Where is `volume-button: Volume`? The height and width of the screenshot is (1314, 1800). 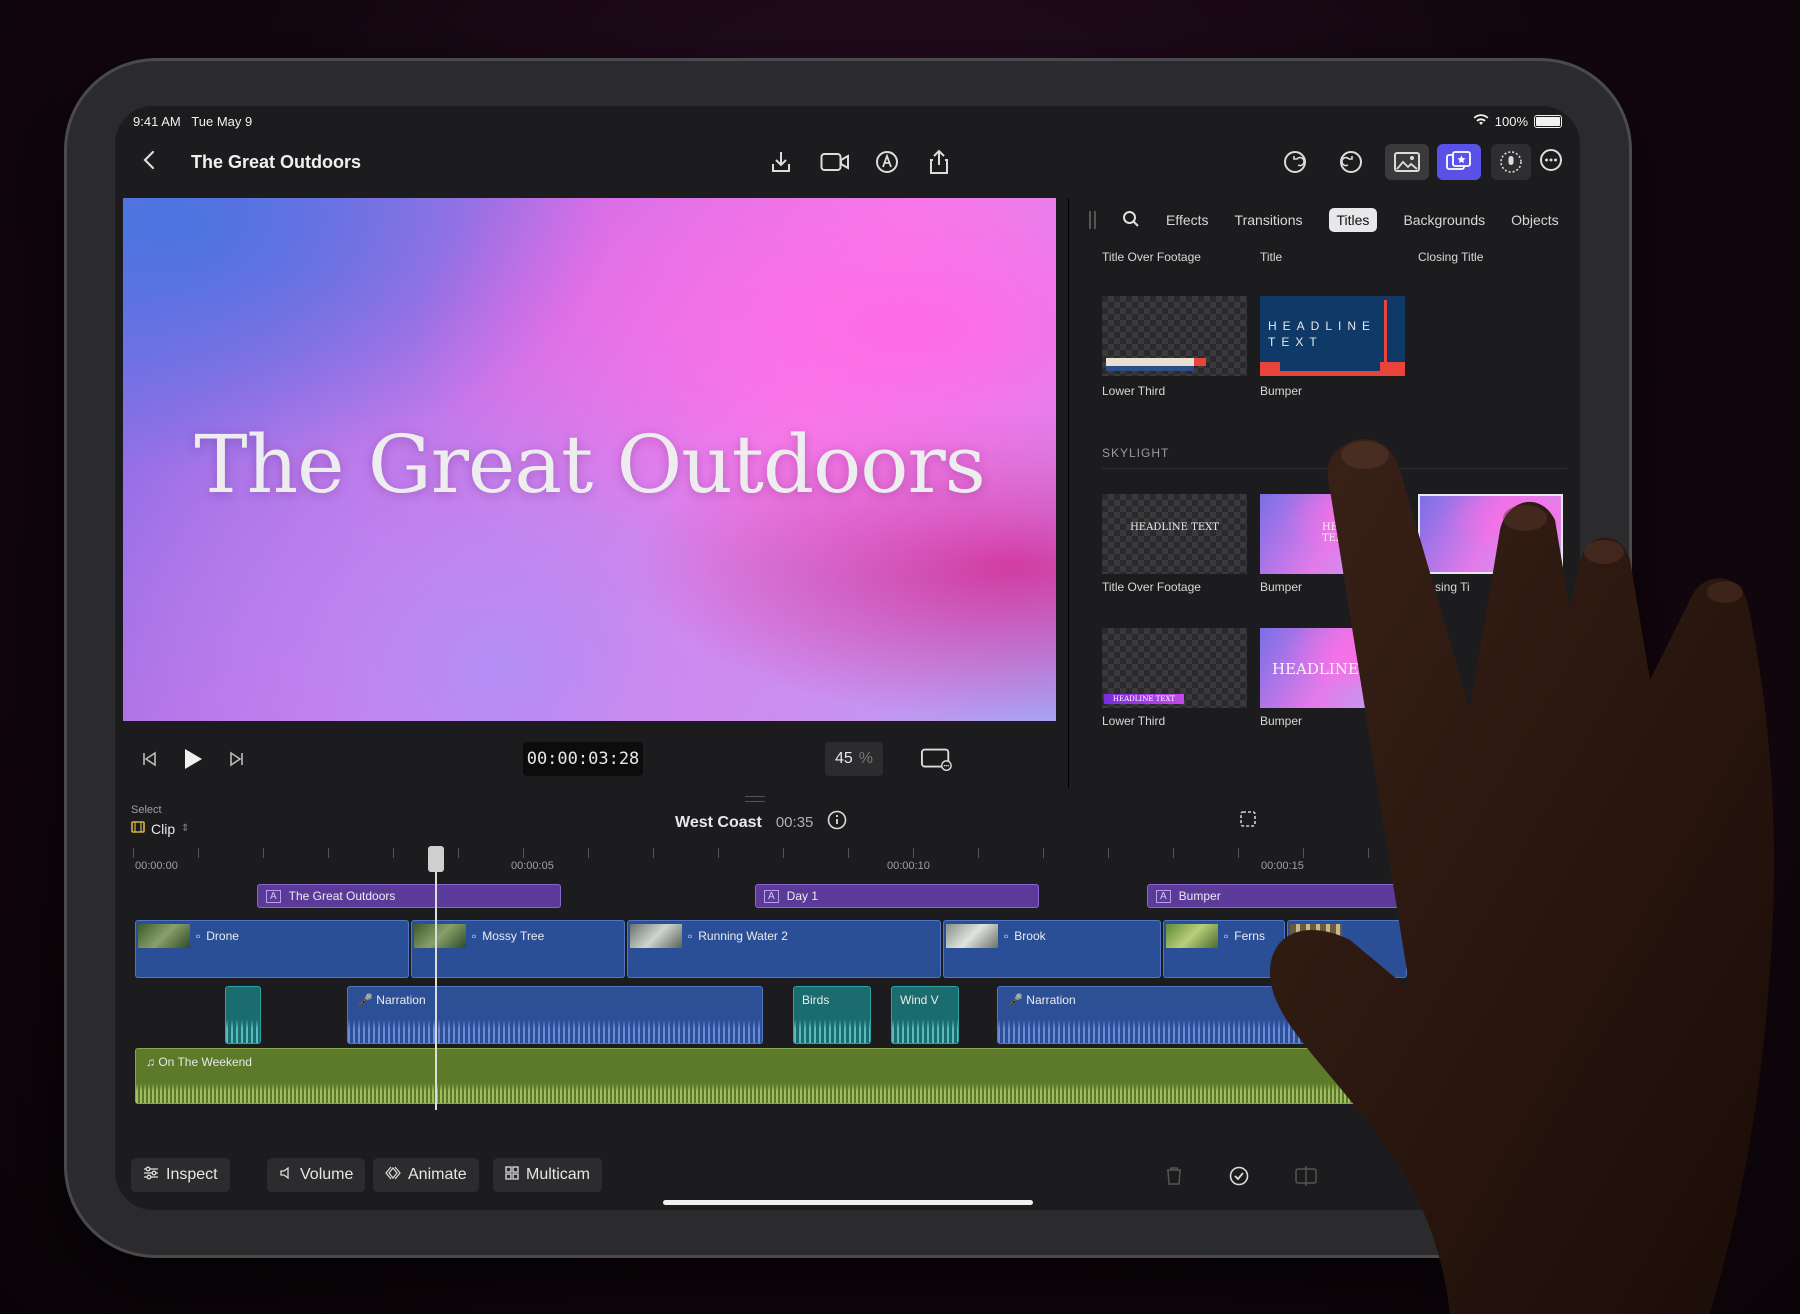 volume-button: Volume is located at coordinates (316, 1175).